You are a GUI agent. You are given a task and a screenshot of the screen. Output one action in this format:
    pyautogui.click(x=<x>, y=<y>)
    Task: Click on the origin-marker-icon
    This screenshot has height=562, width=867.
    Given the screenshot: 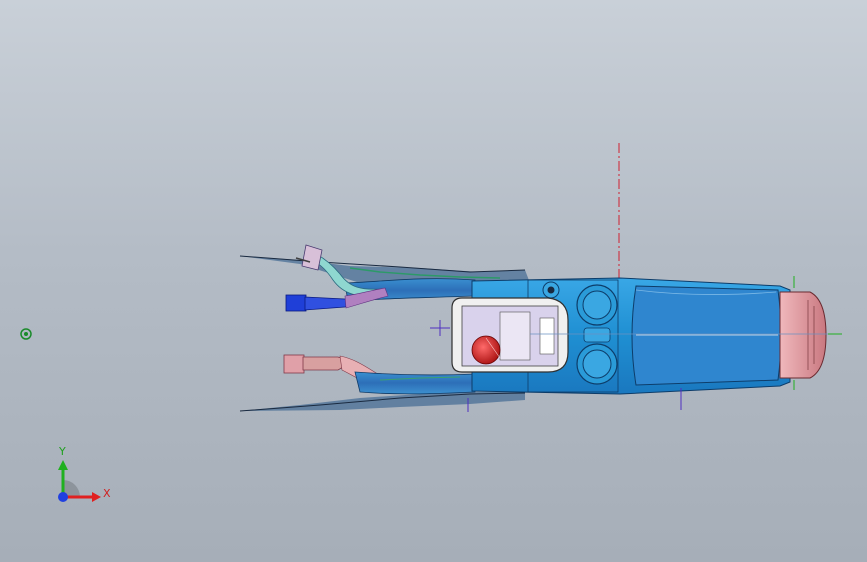 What is the action you would take?
    pyautogui.click(x=26, y=334)
    